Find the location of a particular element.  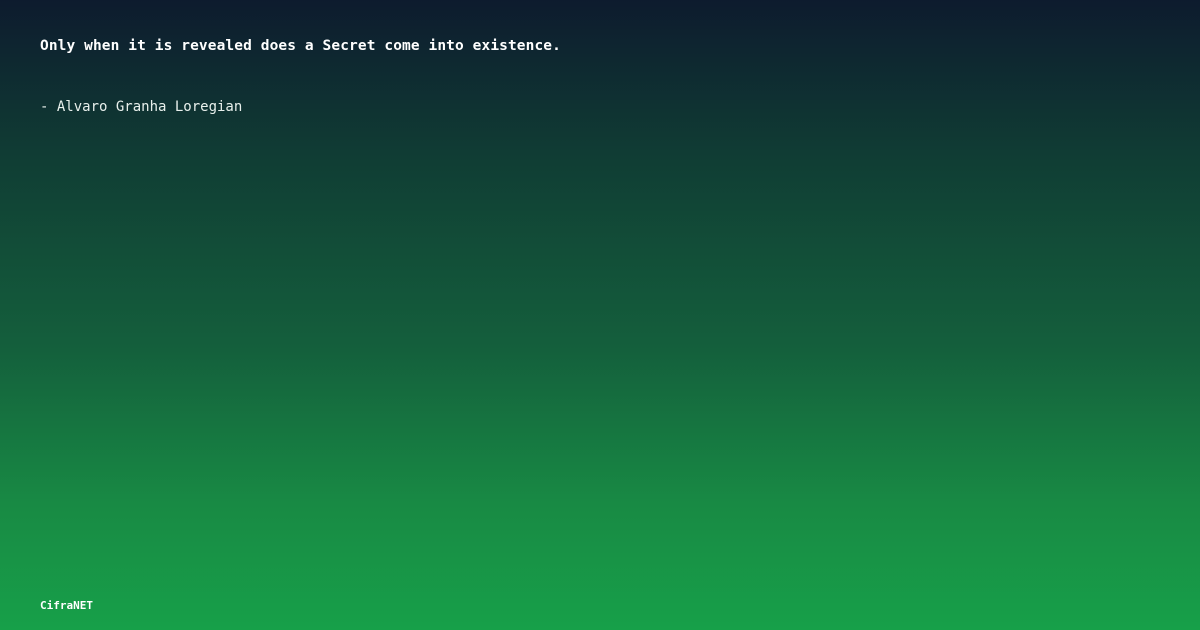

quote-author: - Alvaro Granha Loregian is located at coordinates (141, 107).